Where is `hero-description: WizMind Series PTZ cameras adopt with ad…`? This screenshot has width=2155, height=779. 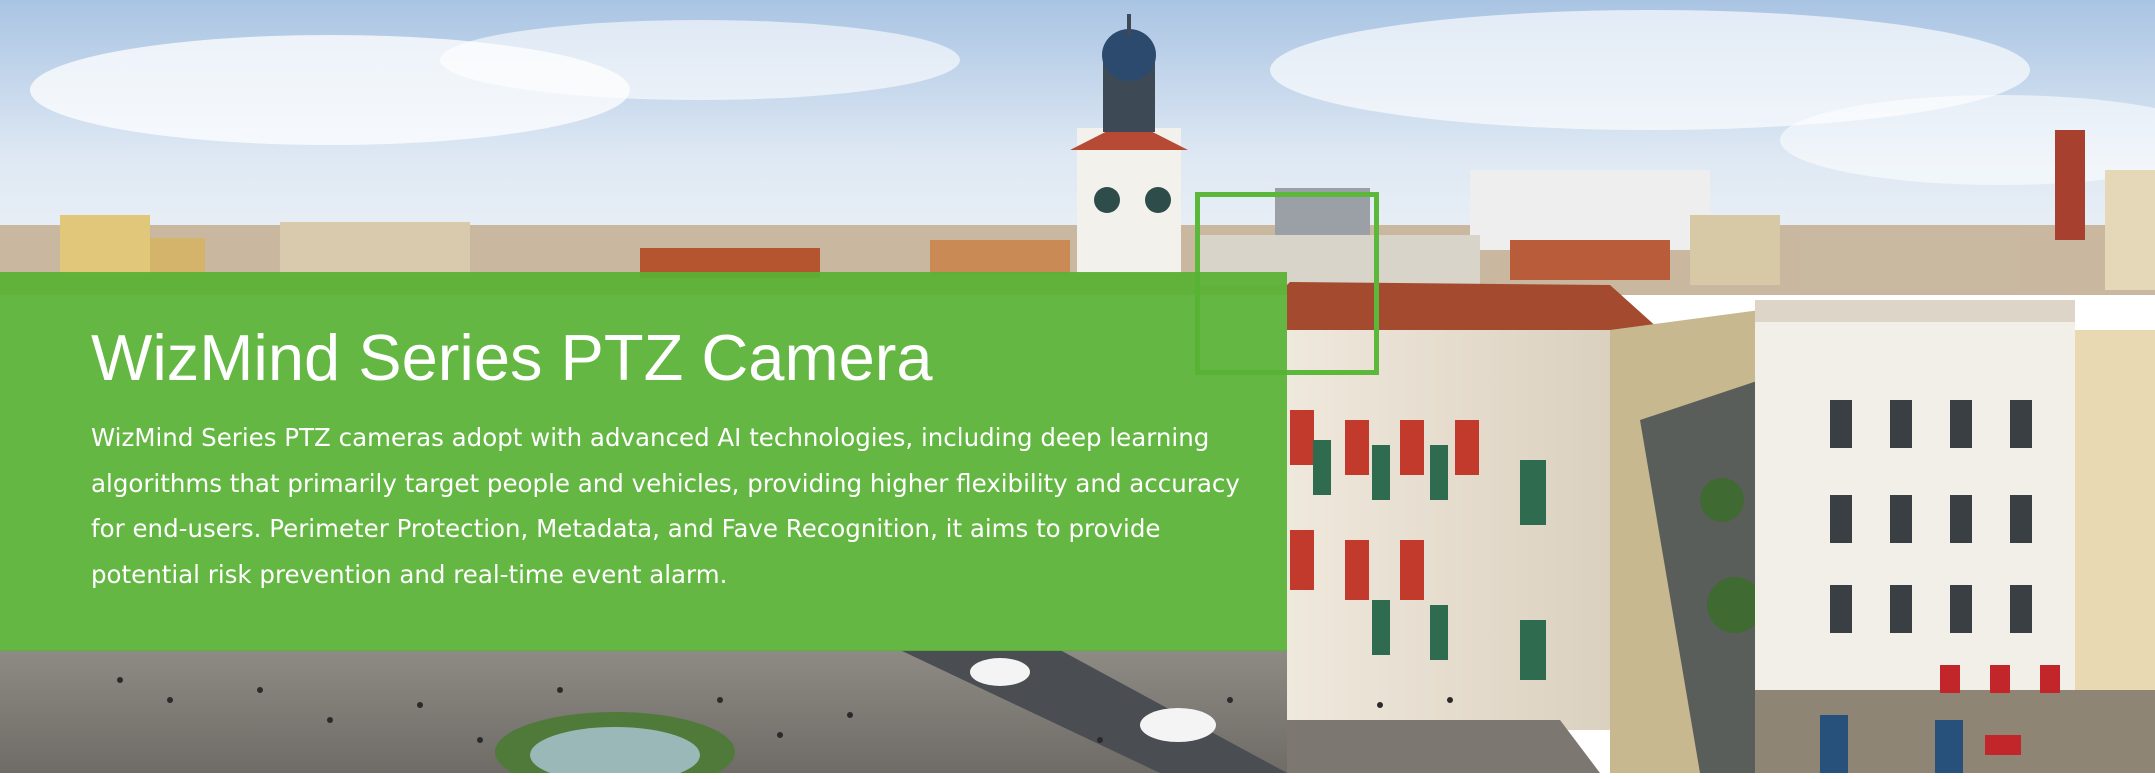 hero-description: WizMind Series PTZ cameras adopt with ad… is located at coordinates (665, 506).